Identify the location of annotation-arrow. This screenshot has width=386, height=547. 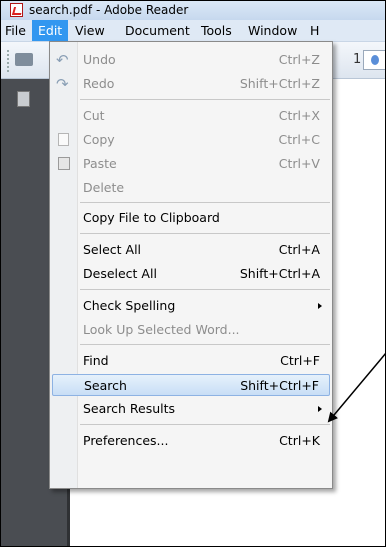
(356, 388).